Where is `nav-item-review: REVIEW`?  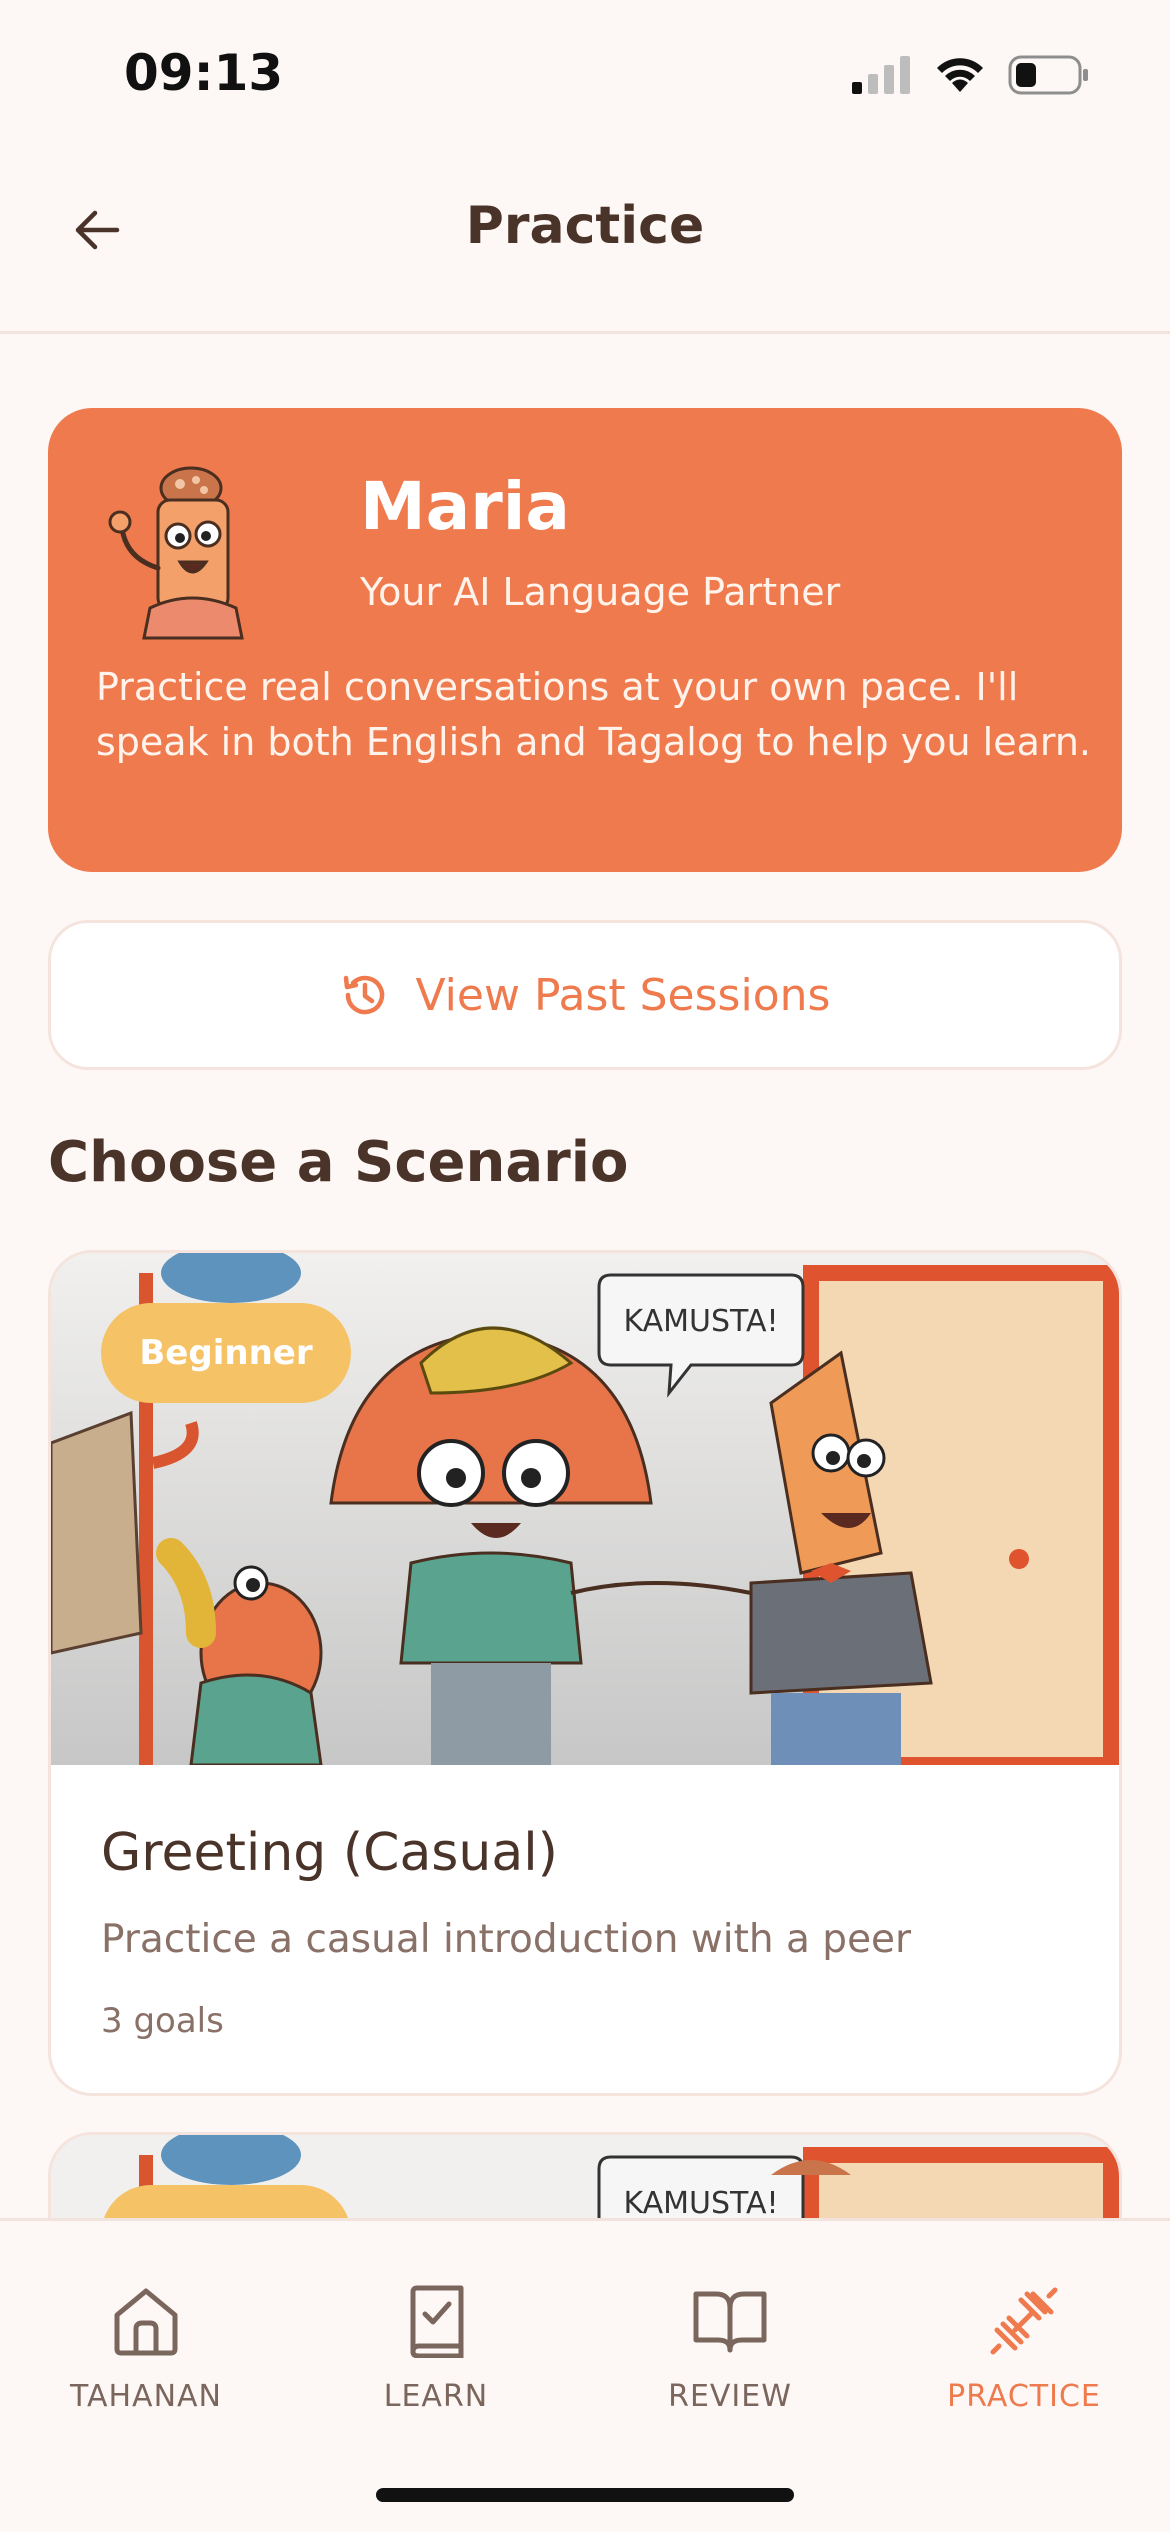
nav-item-review: REVIEW is located at coordinates (730, 2347).